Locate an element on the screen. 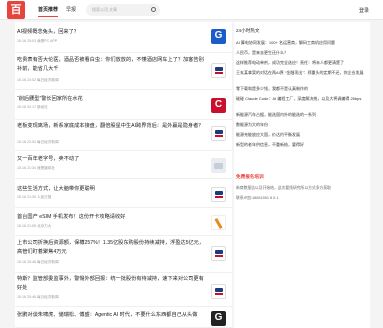 The height and width of the screenshot is (328, 383). news-meta: 15.16 23:02 每日经济新闻 is located at coordinates (38, 80).